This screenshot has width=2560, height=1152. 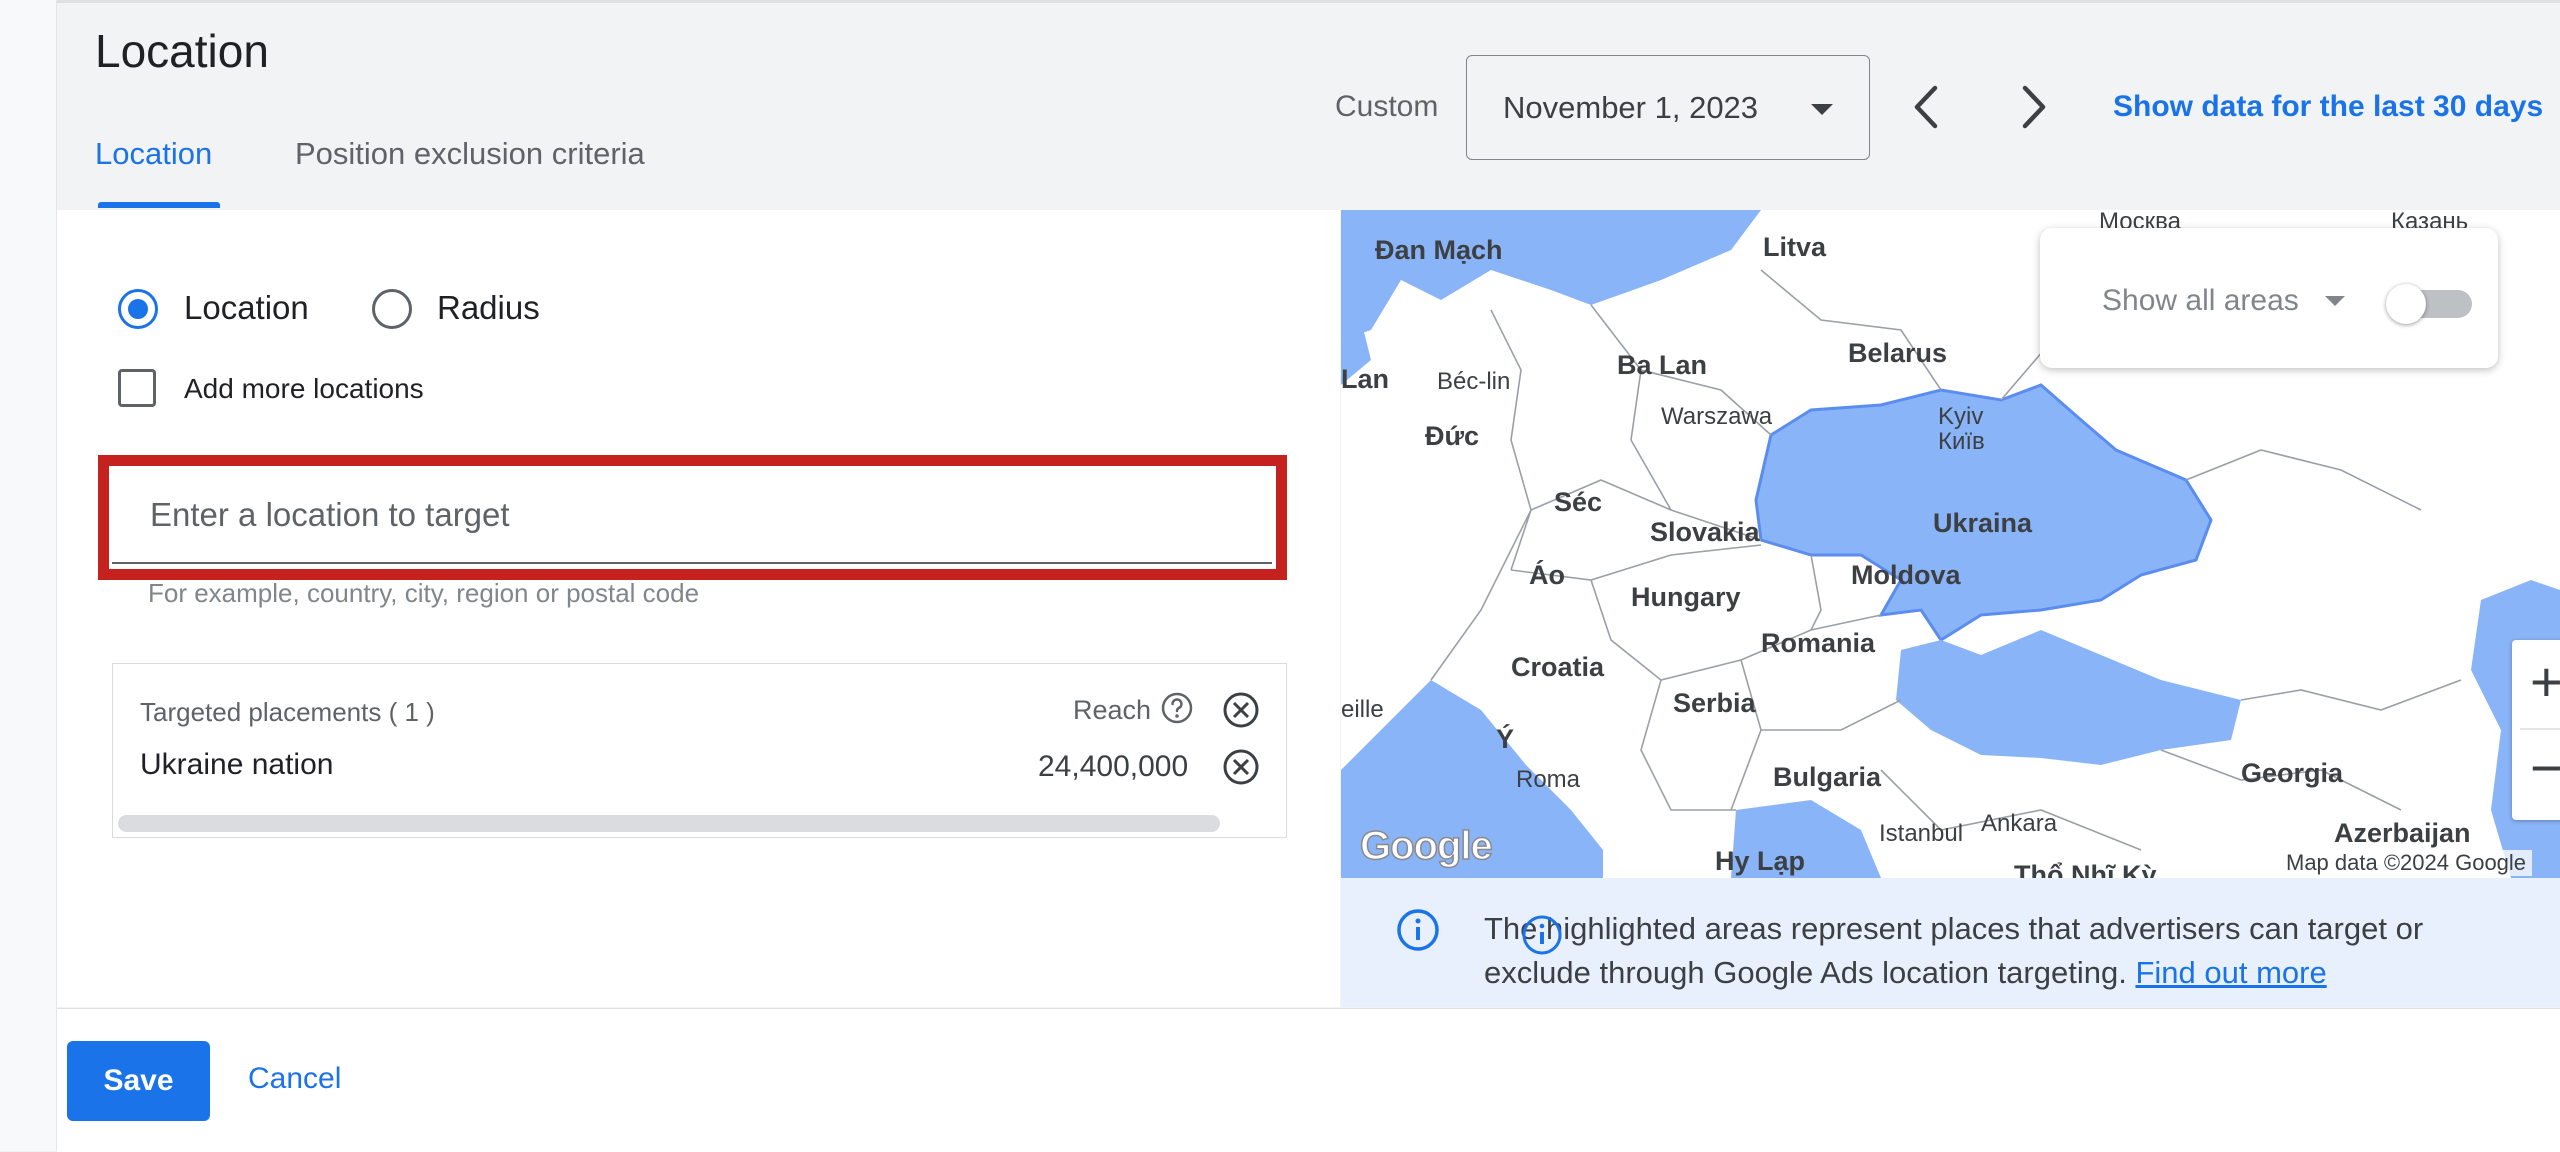 I want to click on map-label-ukraine: Ukraina, so click(x=1983, y=523).